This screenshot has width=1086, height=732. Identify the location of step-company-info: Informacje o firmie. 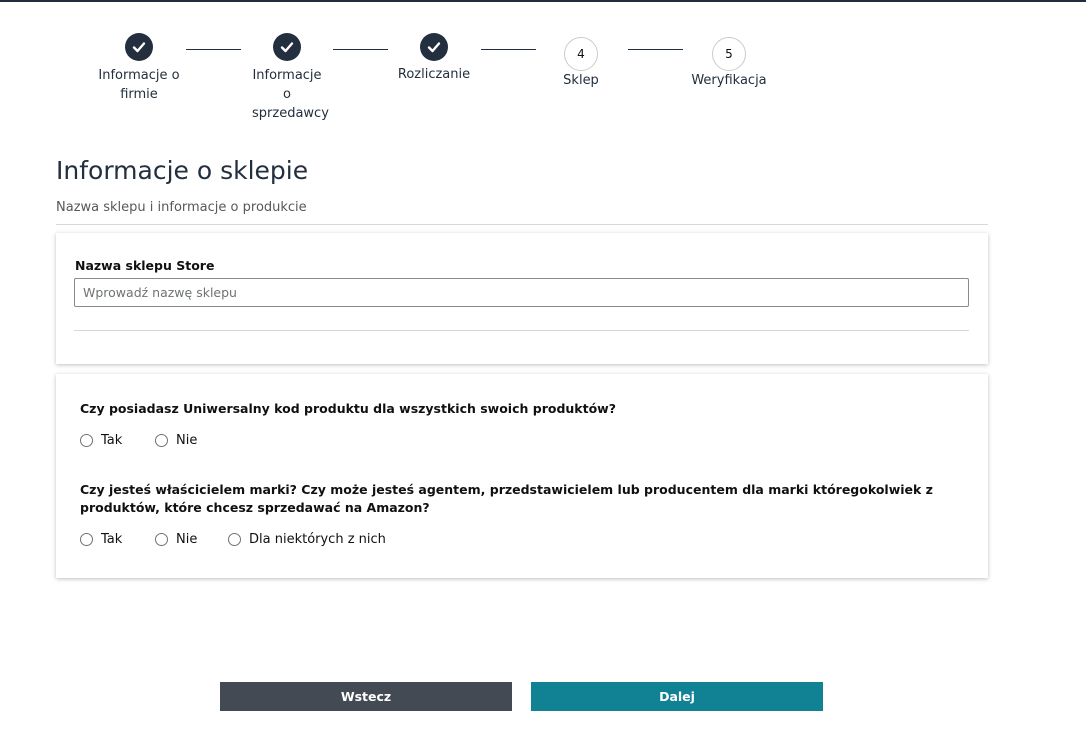
(139, 68).